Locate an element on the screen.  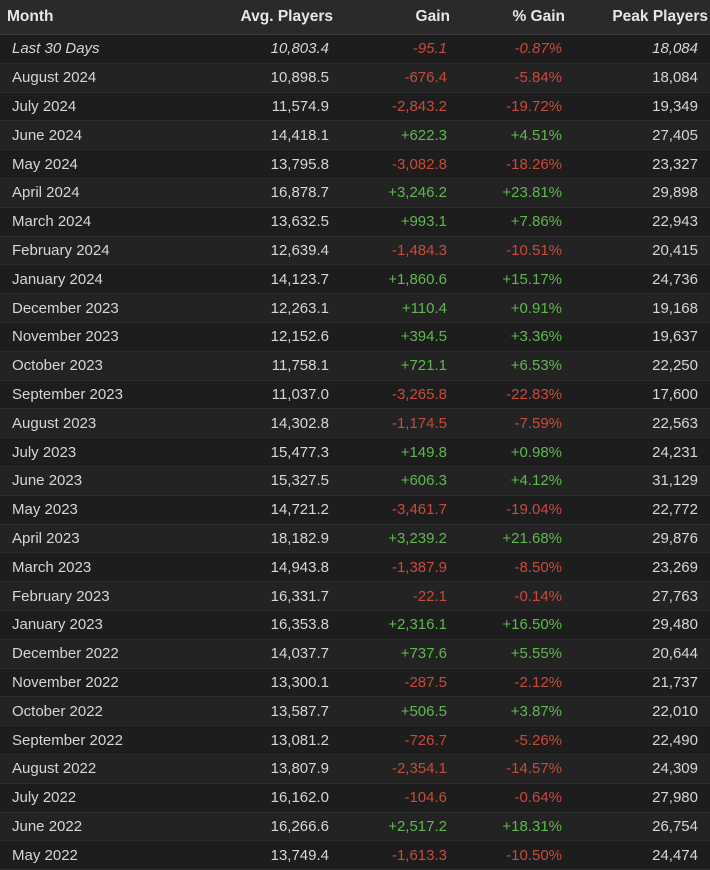
pct-gain-cell: +7.86% is located at coordinates (509, 222).